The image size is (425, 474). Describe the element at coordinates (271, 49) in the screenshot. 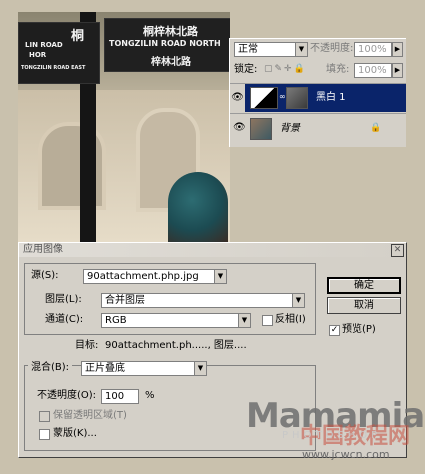

I see `blend-mode-select: 正常 ▼` at that location.